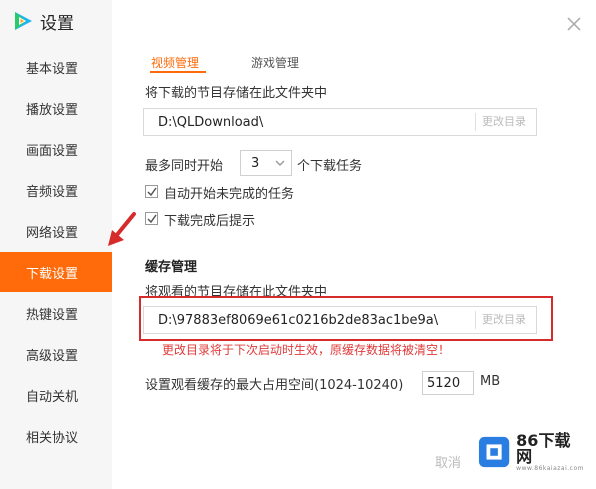 The image size is (596, 489). I want to click on close-icon, so click(574, 24).